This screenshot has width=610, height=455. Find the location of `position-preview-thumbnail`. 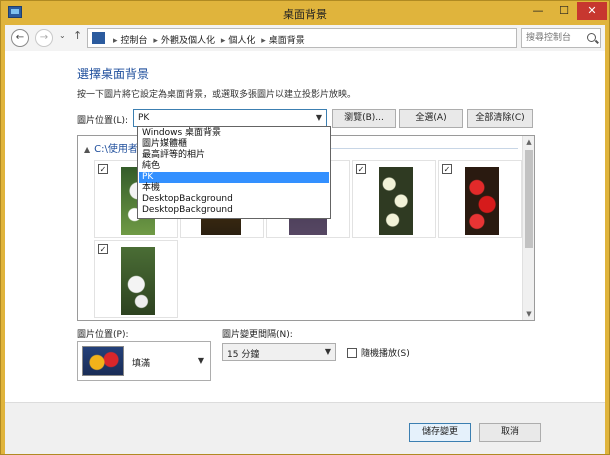

position-preview-thumbnail is located at coordinates (103, 361).